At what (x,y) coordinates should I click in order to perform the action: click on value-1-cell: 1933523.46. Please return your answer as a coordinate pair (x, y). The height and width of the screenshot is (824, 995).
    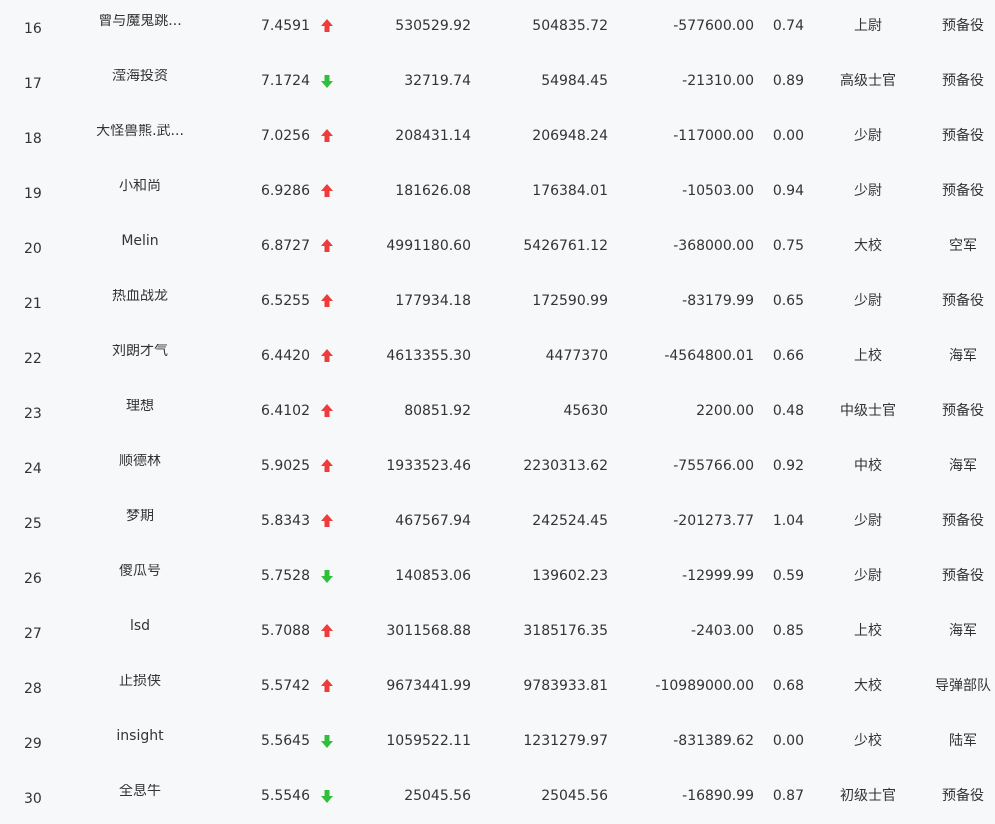
    Looking at the image, I should click on (428, 466).